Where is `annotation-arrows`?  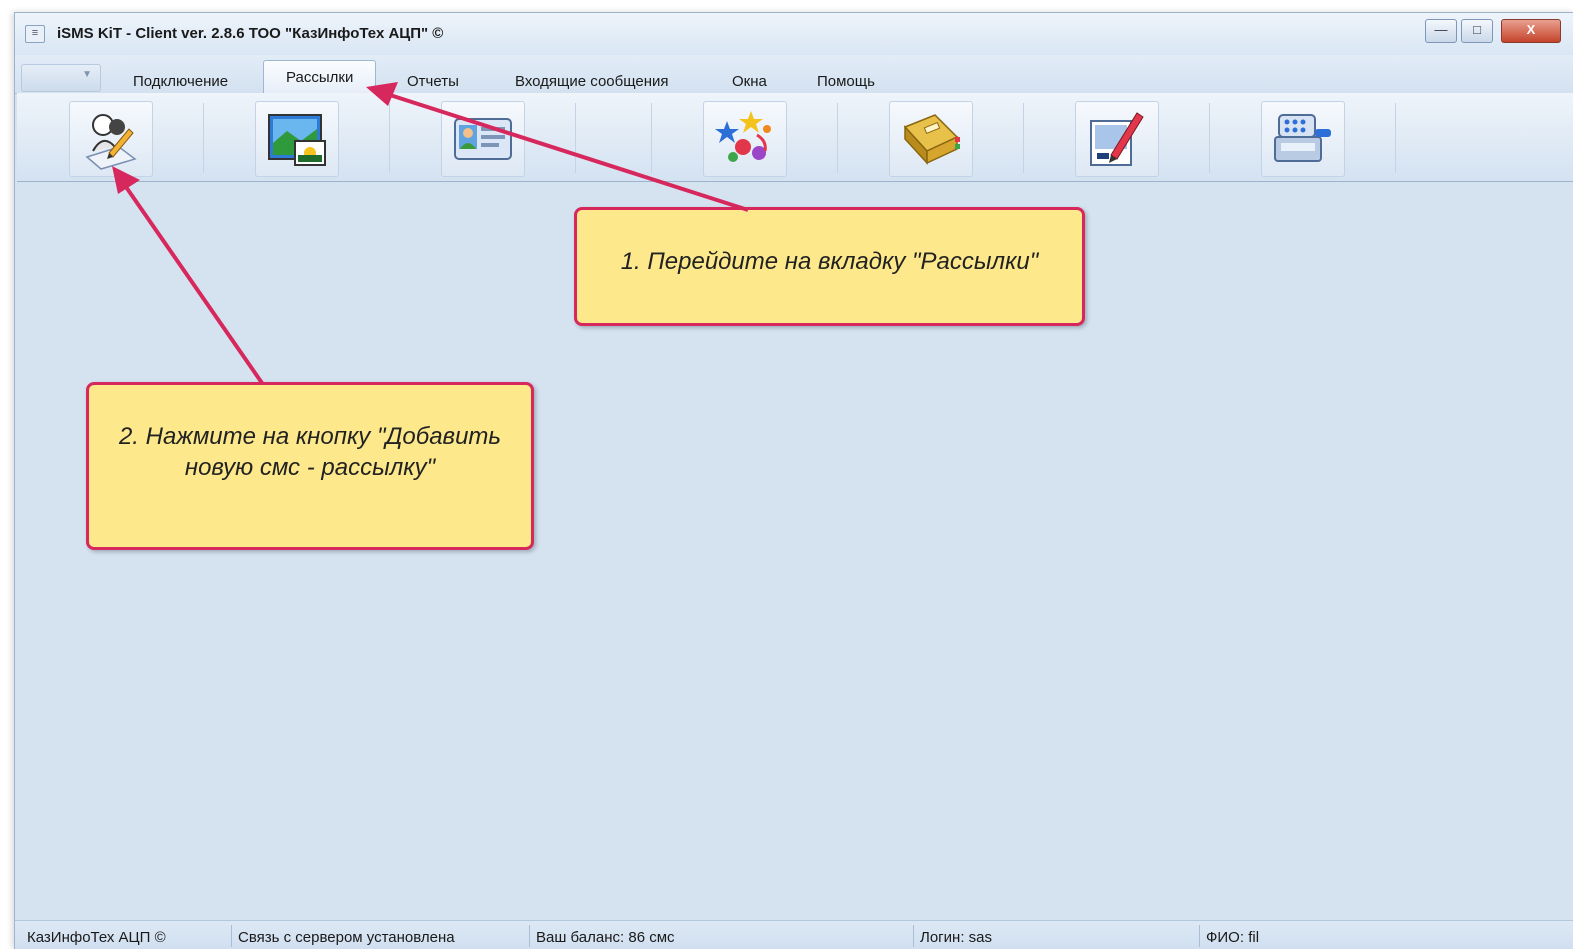 annotation-arrows is located at coordinates (430, 233).